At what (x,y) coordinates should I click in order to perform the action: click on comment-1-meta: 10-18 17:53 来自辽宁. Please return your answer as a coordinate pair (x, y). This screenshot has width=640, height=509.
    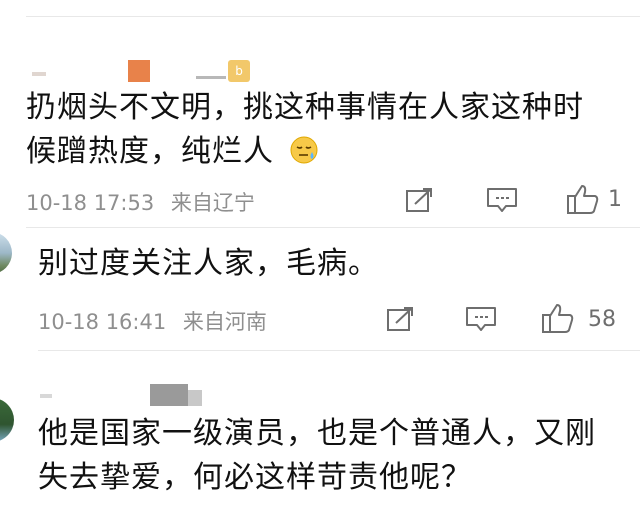
    Looking at the image, I should click on (140, 202).